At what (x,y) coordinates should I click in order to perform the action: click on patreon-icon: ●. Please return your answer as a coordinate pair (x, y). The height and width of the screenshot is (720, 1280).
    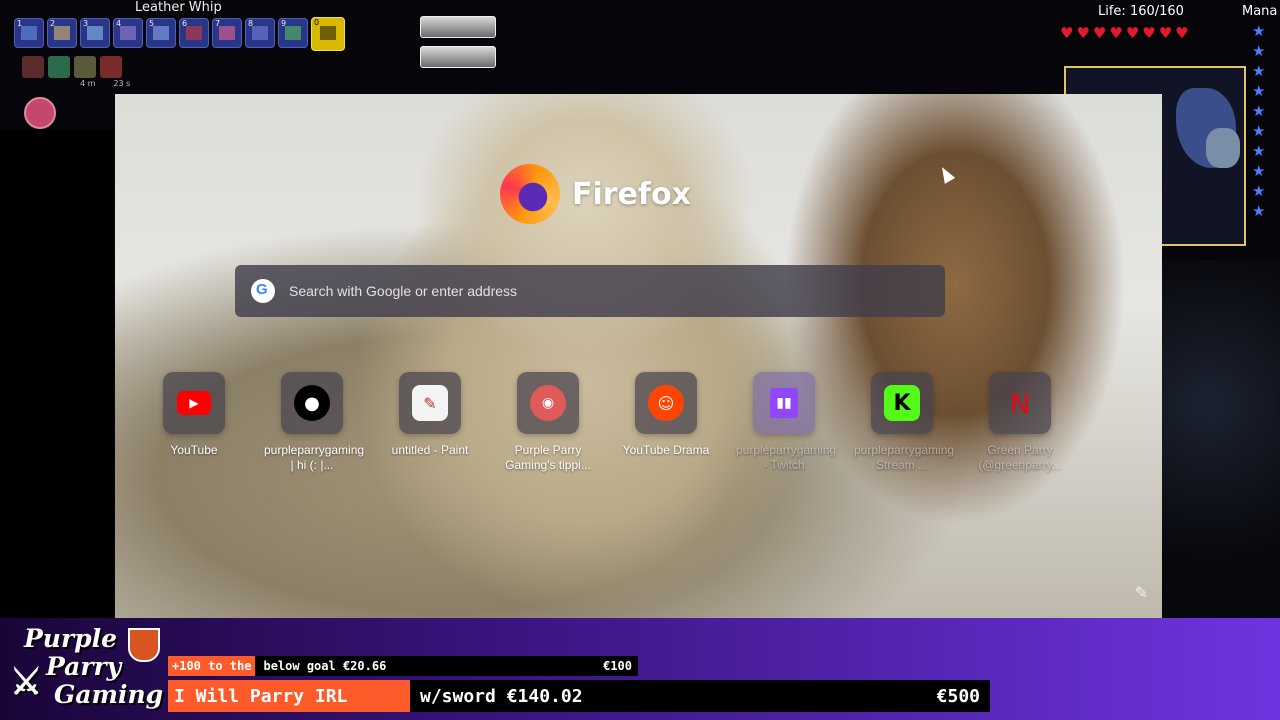
    Looking at the image, I should click on (312, 403).